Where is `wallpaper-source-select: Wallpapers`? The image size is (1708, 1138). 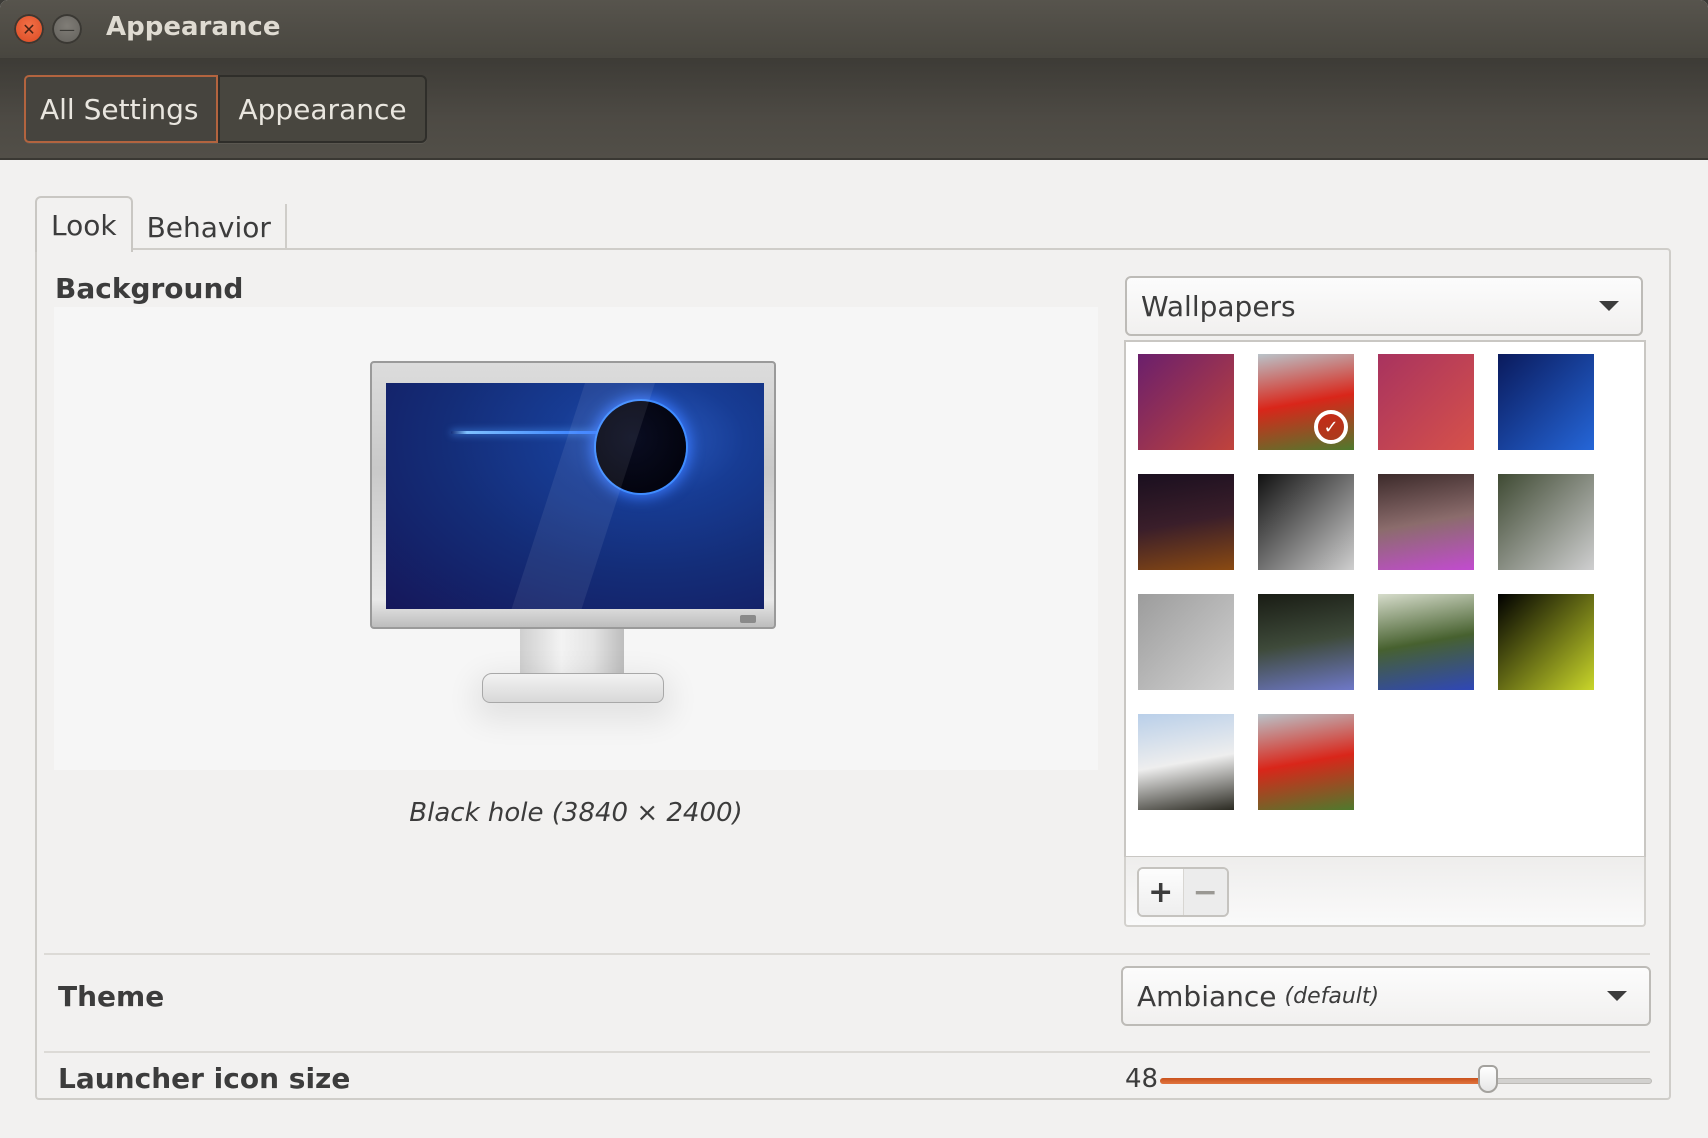
wallpaper-source-select: Wallpapers is located at coordinates (1384, 306).